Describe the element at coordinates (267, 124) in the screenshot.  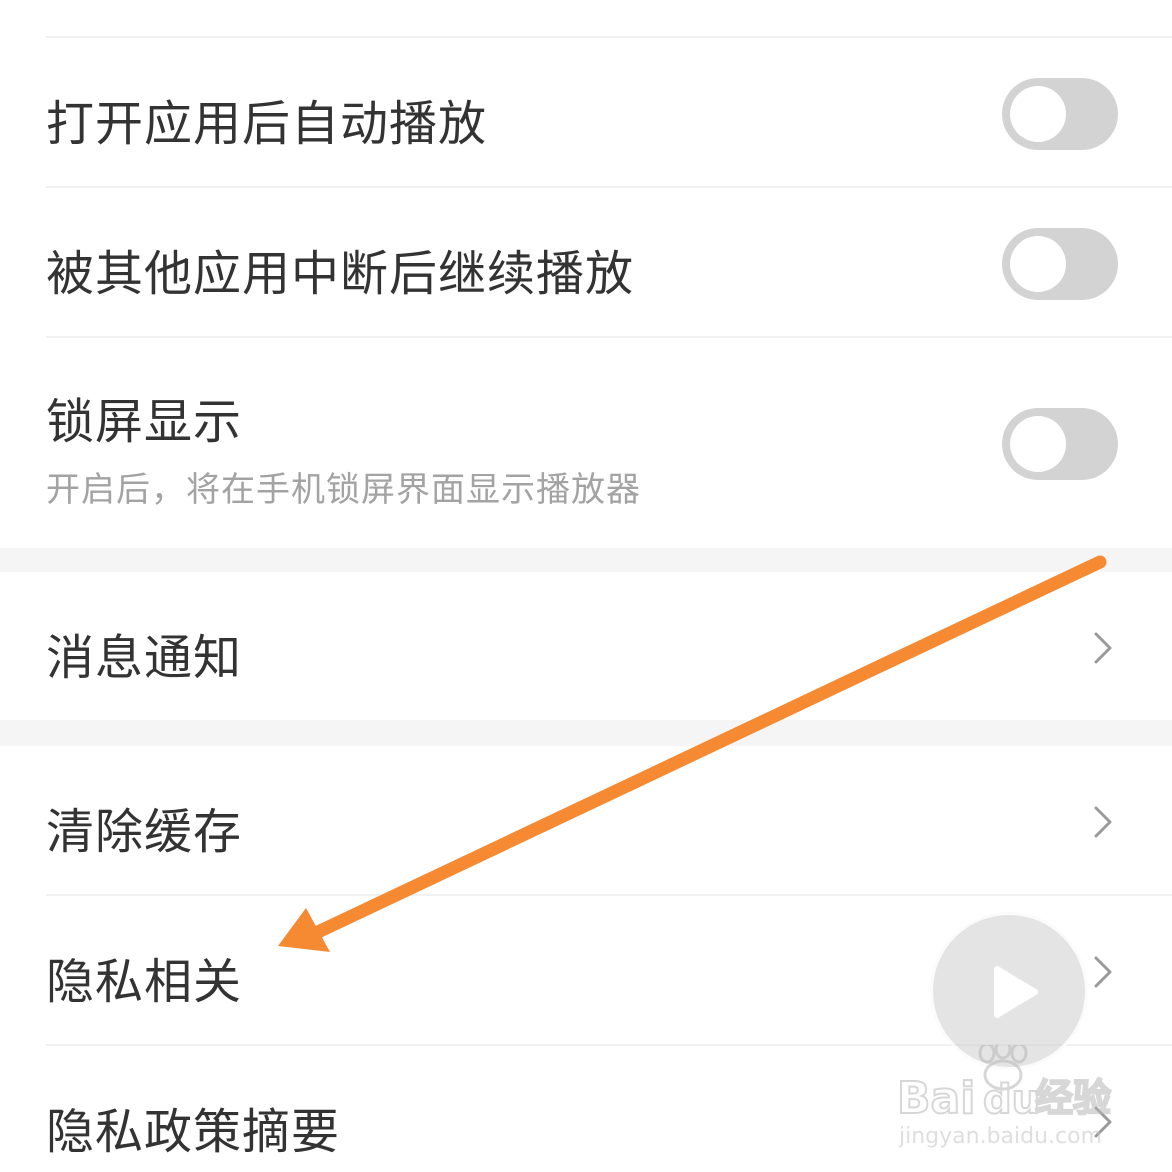
I see `auto-play-label: 打开应用后自动播放` at that location.